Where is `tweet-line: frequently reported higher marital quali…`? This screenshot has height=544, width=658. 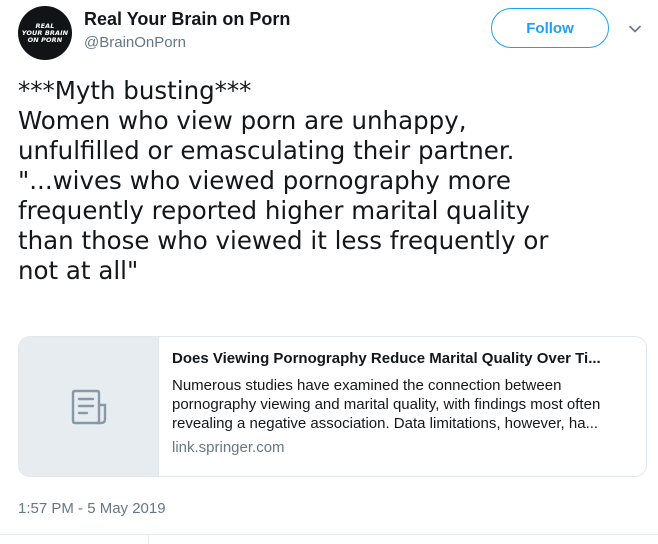
tweet-line: frequently reported higher marital quali… is located at coordinates (274, 210).